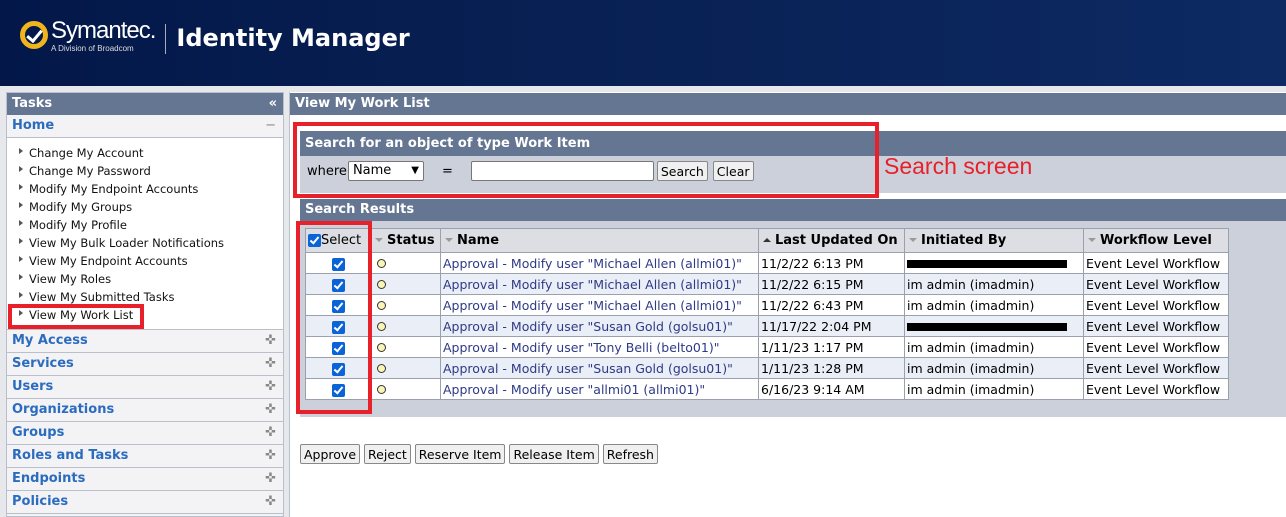 The height and width of the screenshot is (517, 1286). What do you see at coordinates (1156, 240) in the screenshot?
I see `column-workflow-level: Workflow Level` at bounding box center [1156, 240].